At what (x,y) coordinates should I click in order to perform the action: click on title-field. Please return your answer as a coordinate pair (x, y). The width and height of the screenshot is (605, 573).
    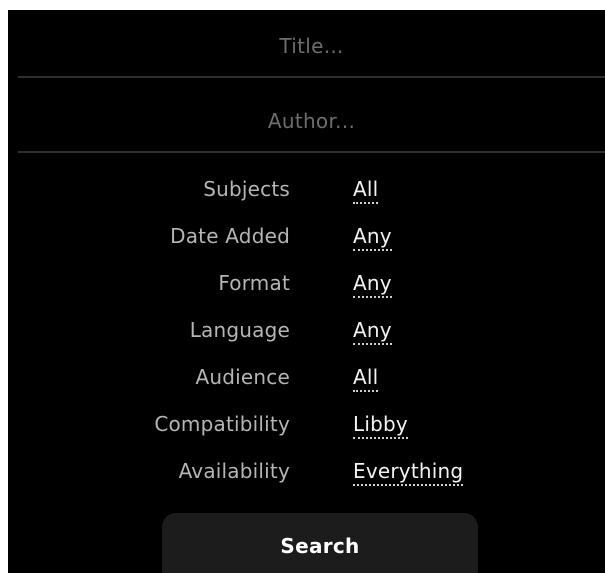
    Looking at the image, I should click on (311, 47).